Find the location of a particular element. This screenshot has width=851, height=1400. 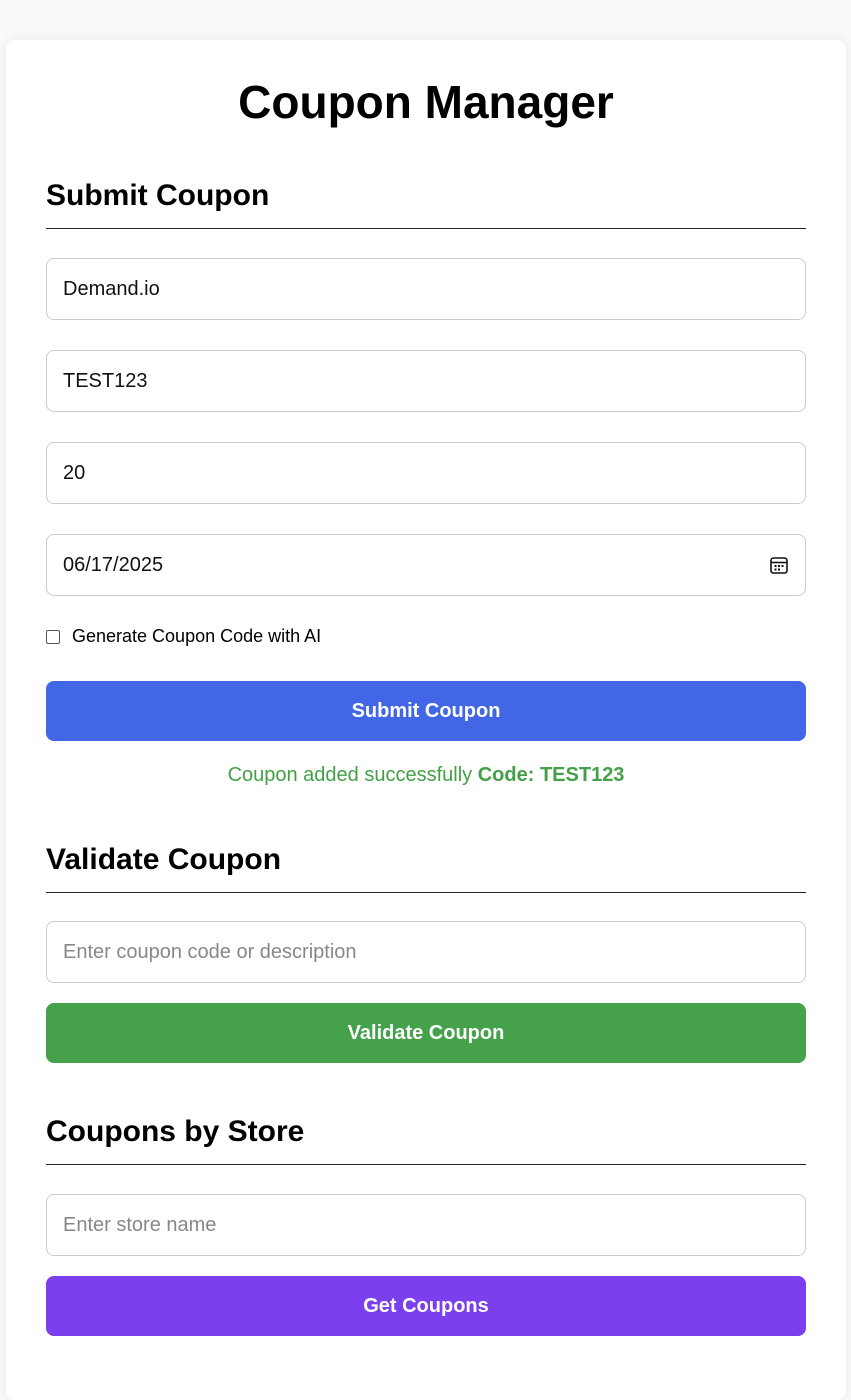

ai-generate-label: Generate Coupon Code with AI is located at coordinates (197, 636).